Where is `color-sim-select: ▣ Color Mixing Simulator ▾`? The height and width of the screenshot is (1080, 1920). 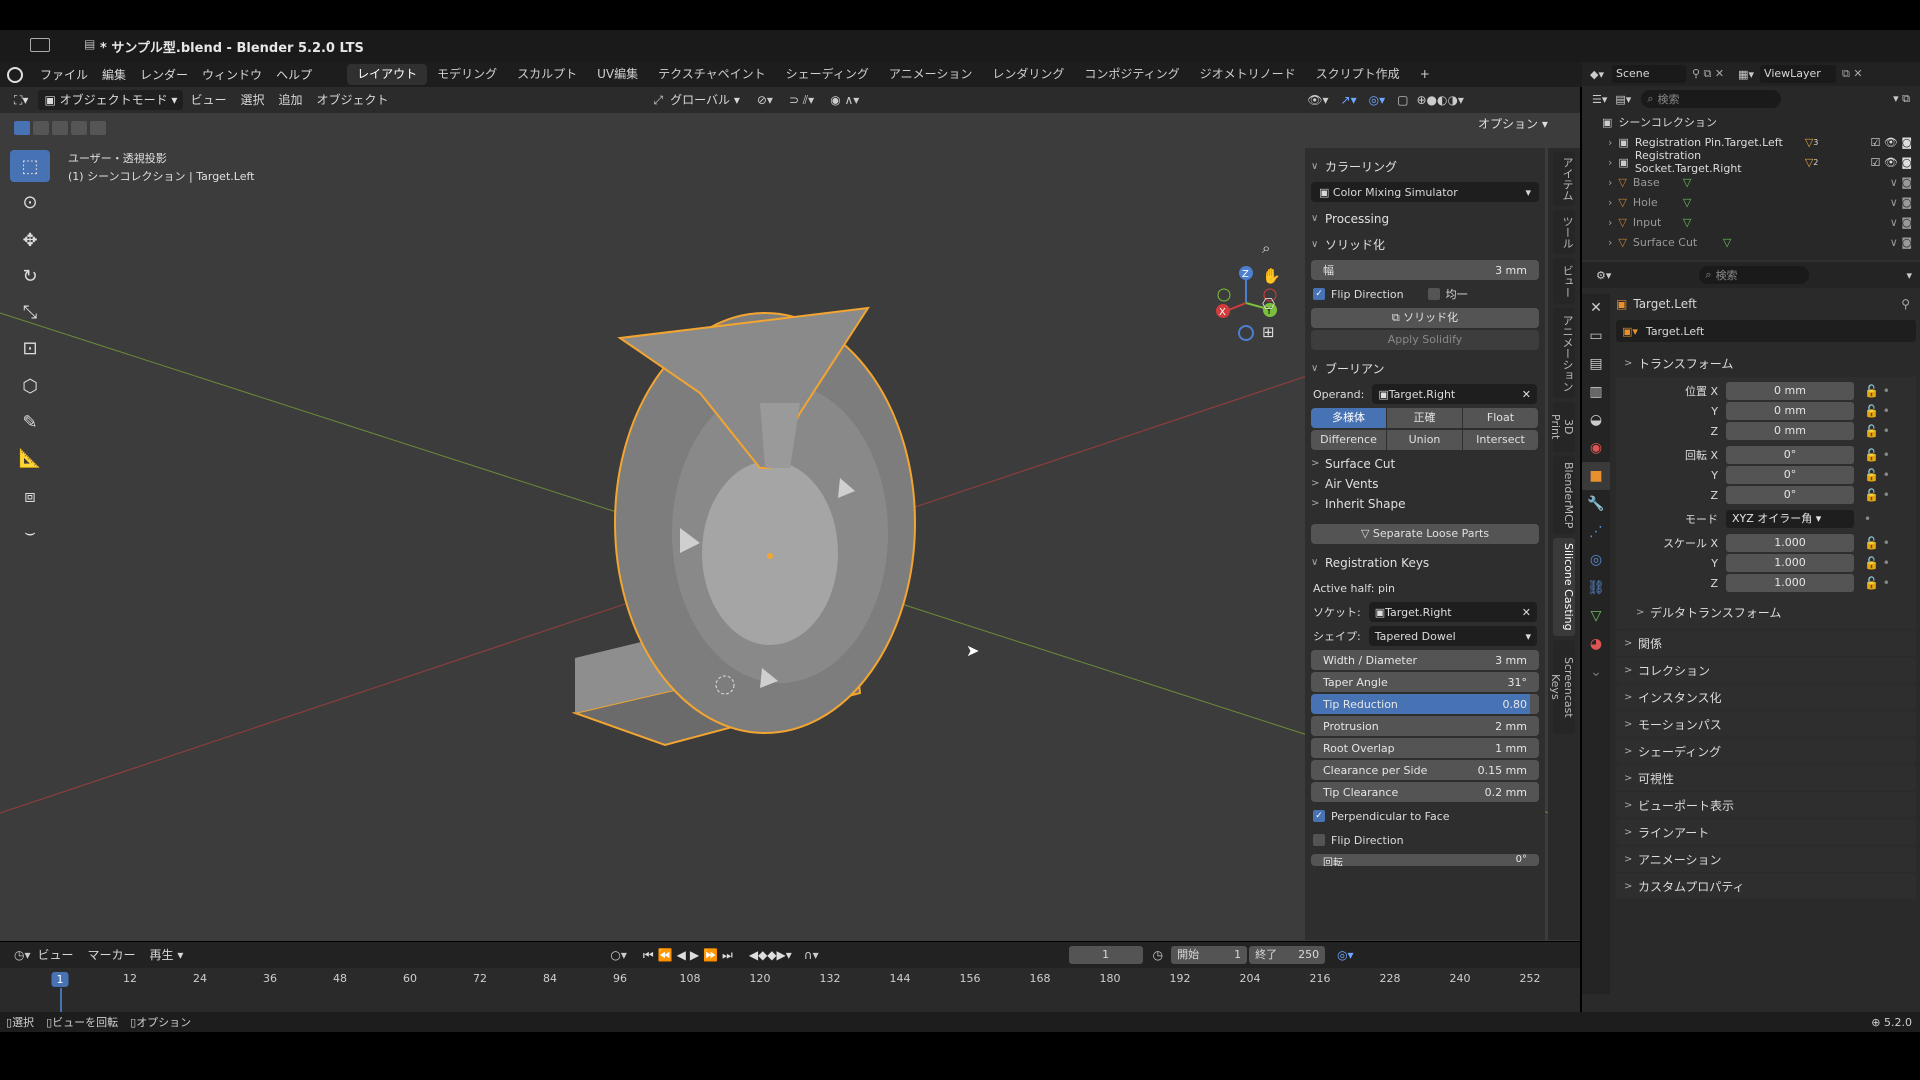 color-sim-select: ▣ Color Mixing Simulator ▾ is located at coordinates (1425, 192).